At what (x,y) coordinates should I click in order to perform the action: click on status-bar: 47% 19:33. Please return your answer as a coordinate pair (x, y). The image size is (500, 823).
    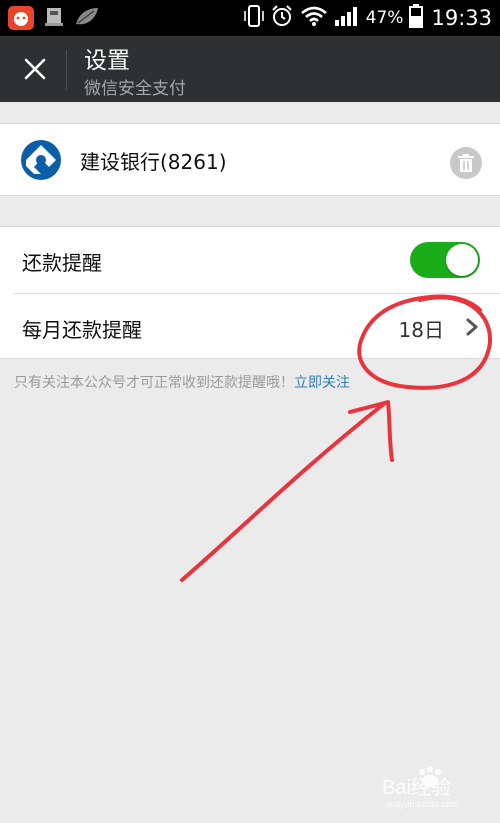
    Looking at the image, I should click on (250, 18).